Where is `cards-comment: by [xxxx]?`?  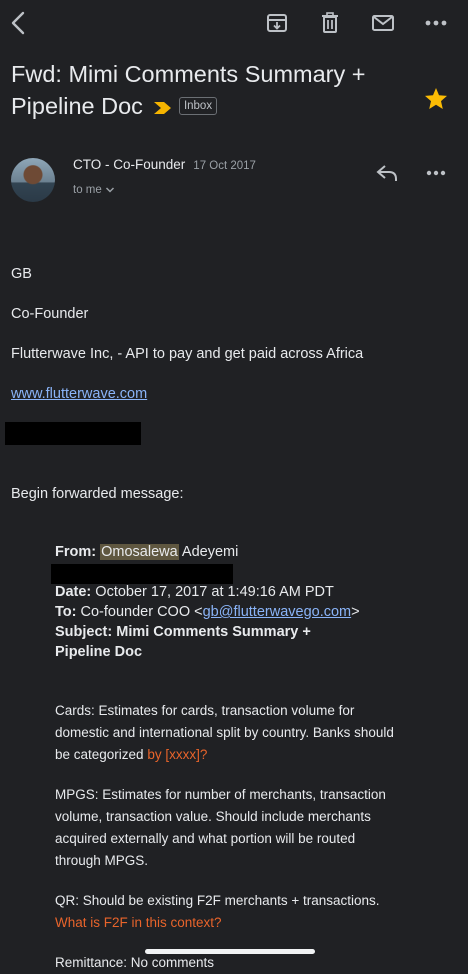
cards-comment: by [xxxx]? is located at coordinates (177, 754).